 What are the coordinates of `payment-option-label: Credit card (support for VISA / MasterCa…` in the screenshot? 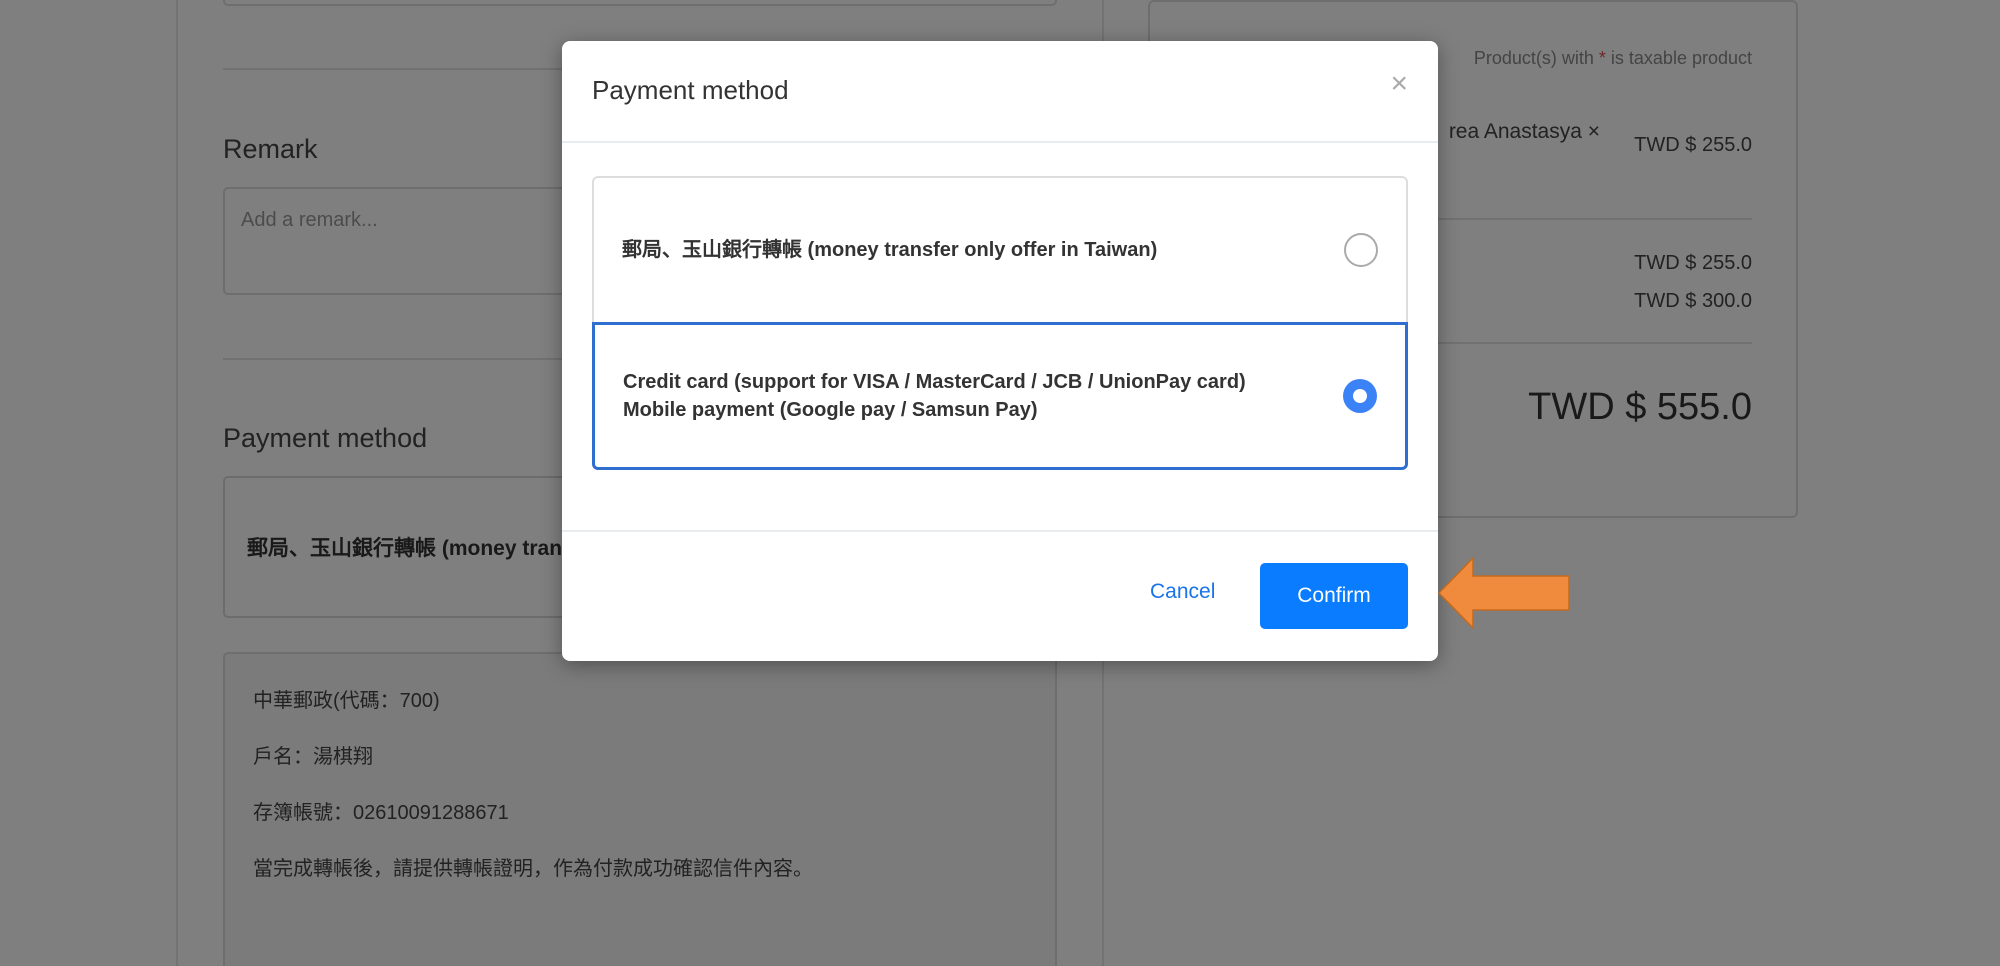 It's located at (934, 396).